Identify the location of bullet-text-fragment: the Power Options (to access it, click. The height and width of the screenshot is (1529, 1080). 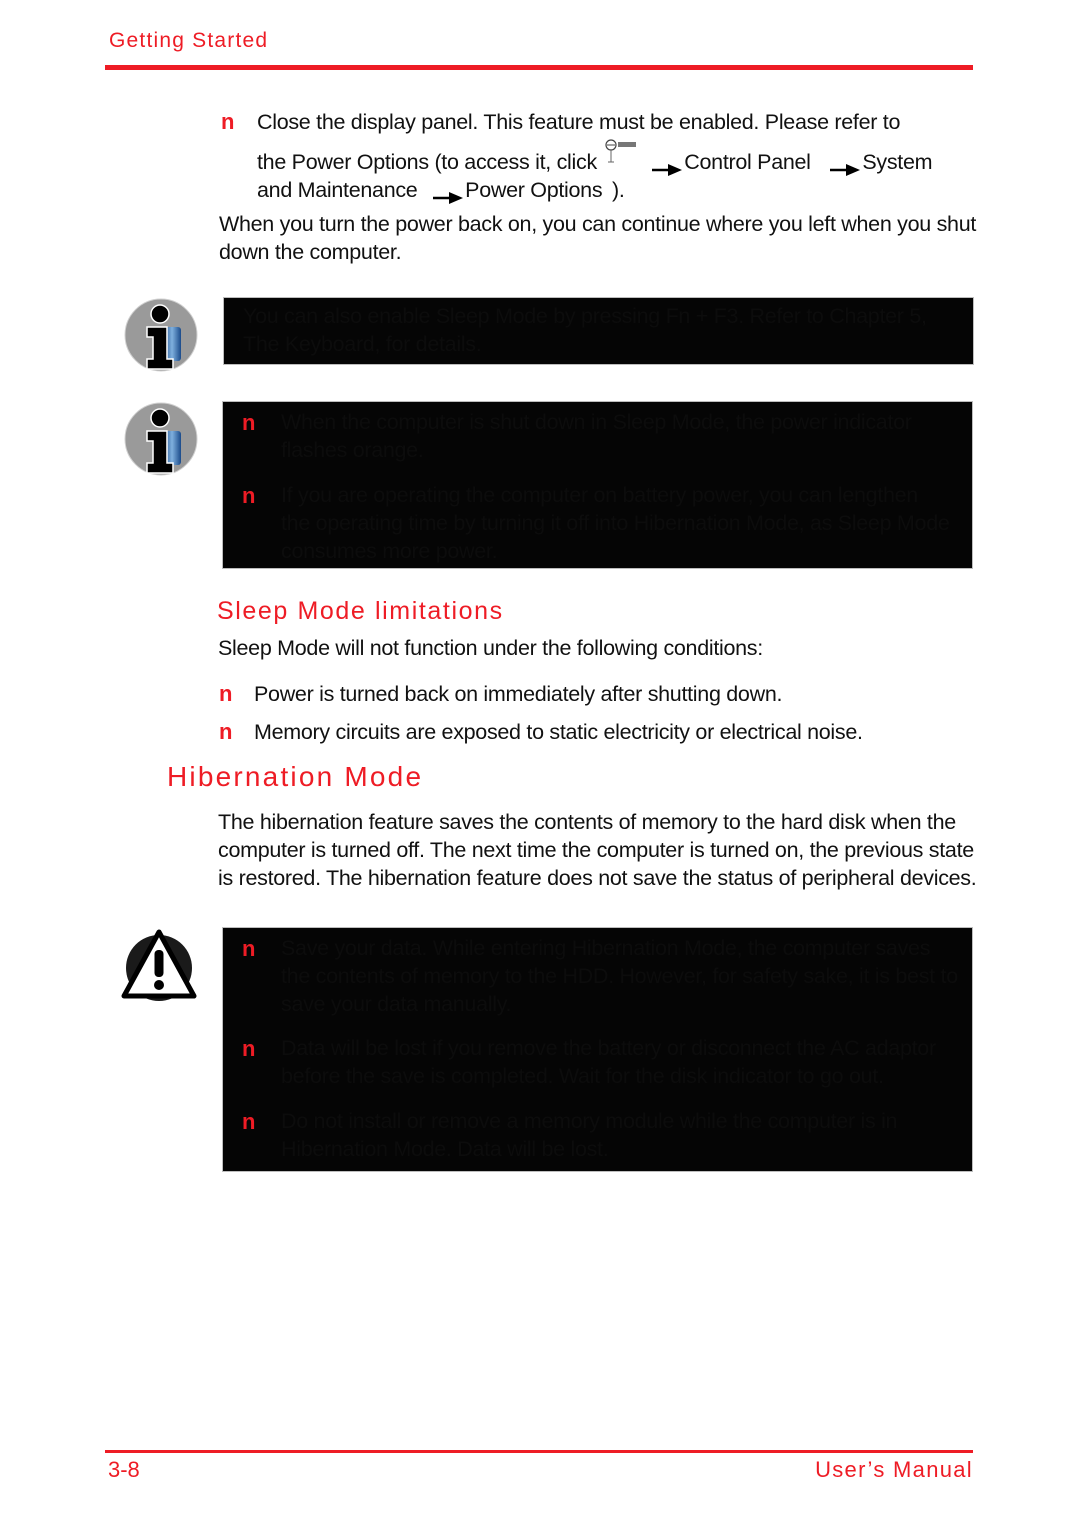
(427, 162).